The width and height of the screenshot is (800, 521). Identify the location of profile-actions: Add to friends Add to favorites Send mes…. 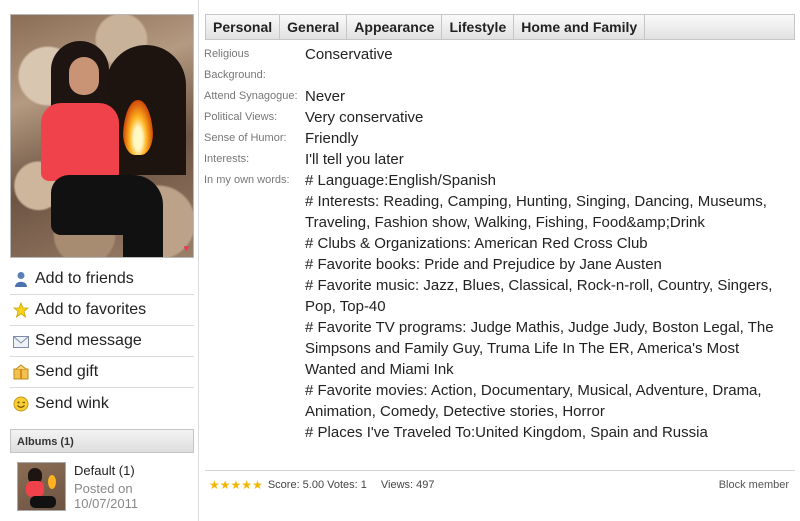
(102, 341).